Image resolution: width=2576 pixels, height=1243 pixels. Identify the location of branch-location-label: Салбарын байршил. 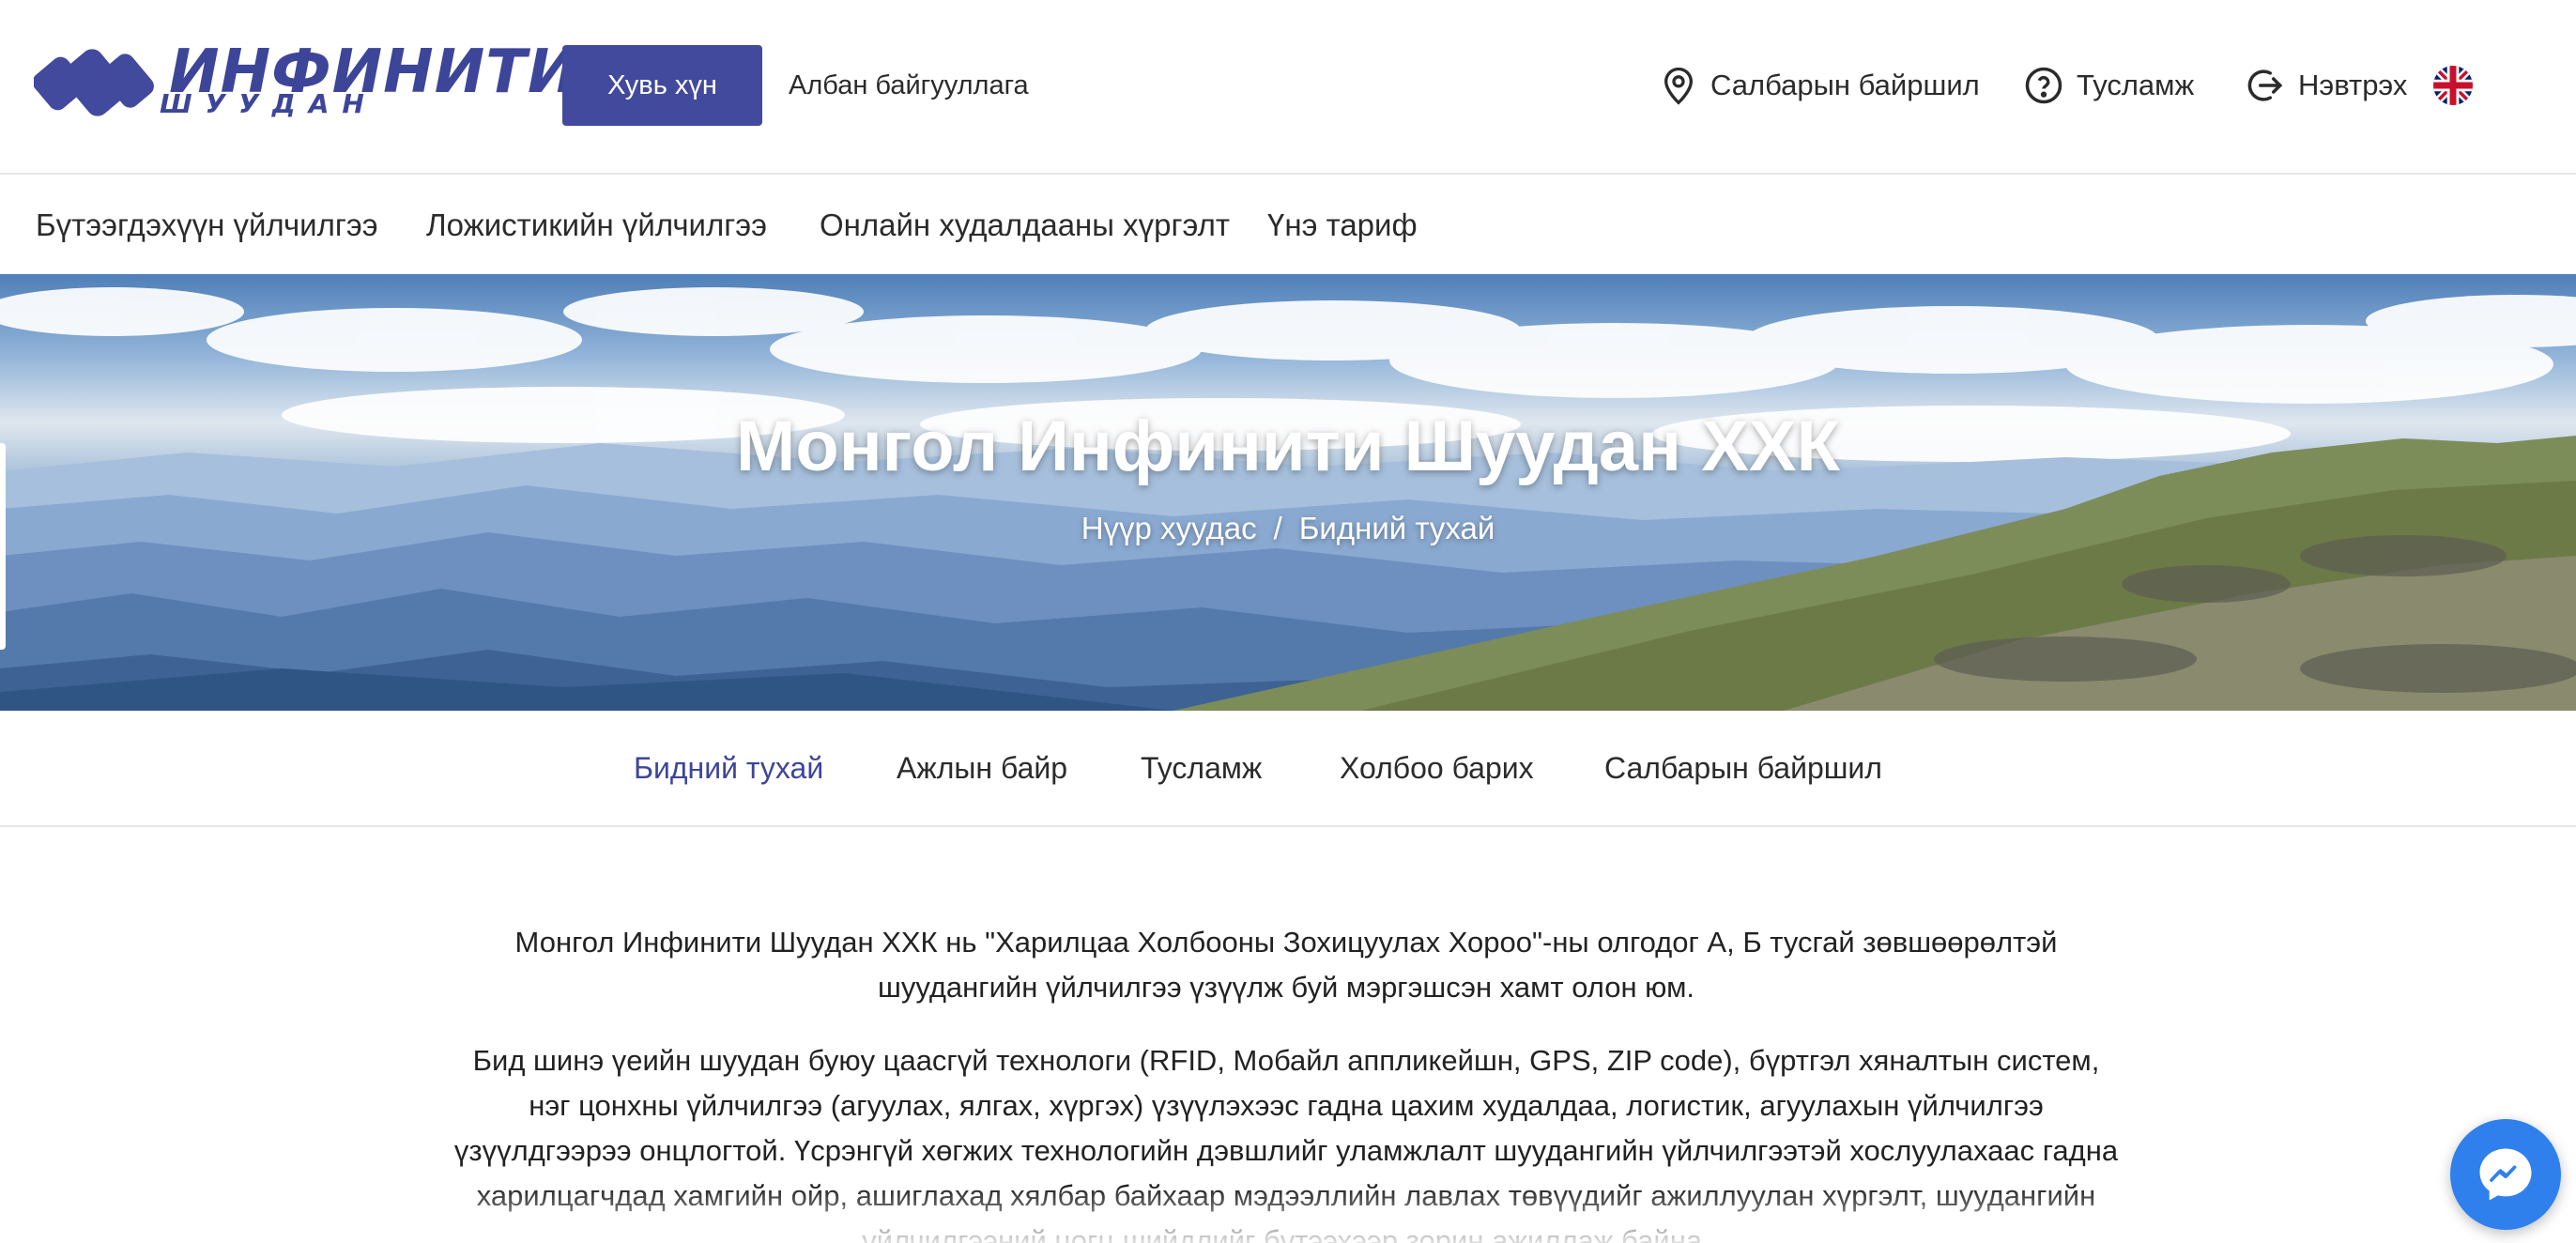
(1845, 85).